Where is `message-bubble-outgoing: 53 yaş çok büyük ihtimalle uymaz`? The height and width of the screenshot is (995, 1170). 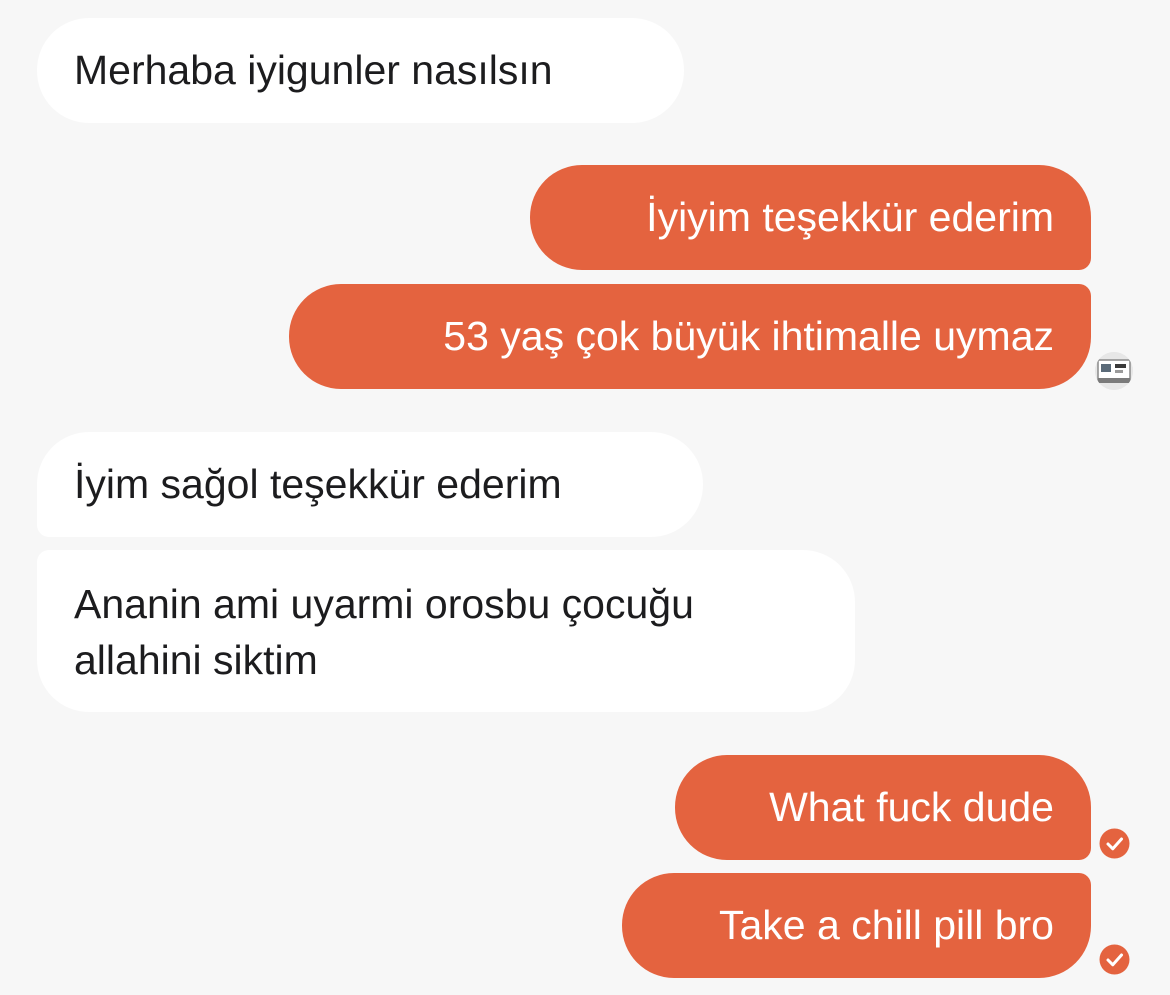 message-bubble-outgoing: 53 yaş çok büyük ihtimalle uymaz is located at coordinates (690, 336).